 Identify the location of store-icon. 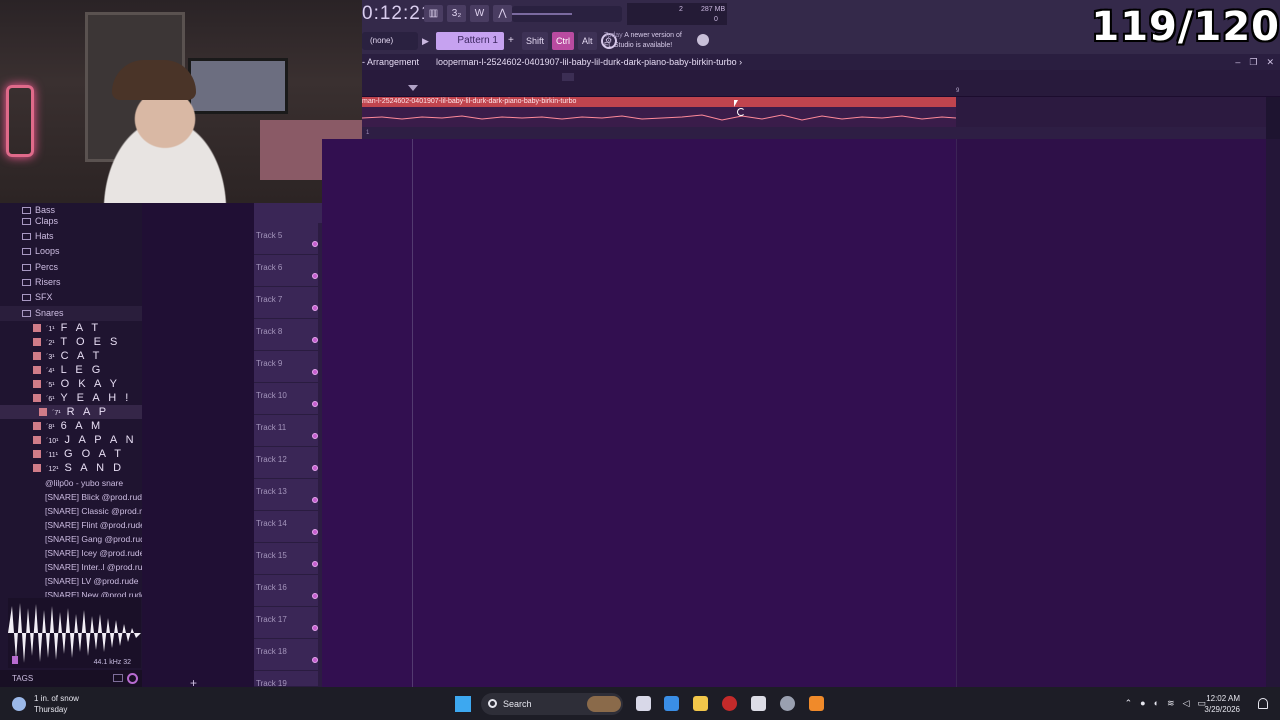
(758, 703).